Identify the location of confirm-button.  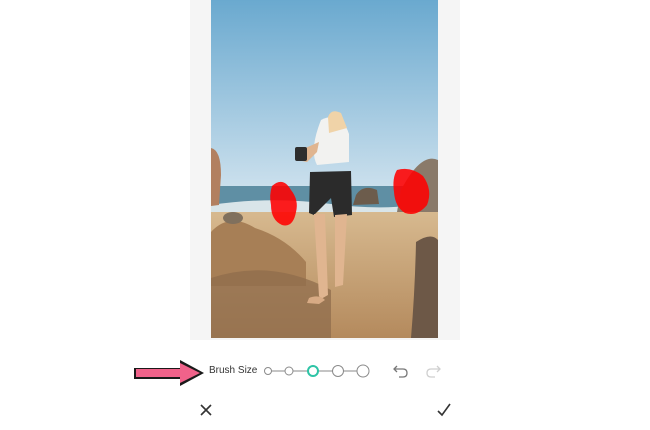
(444, 410).